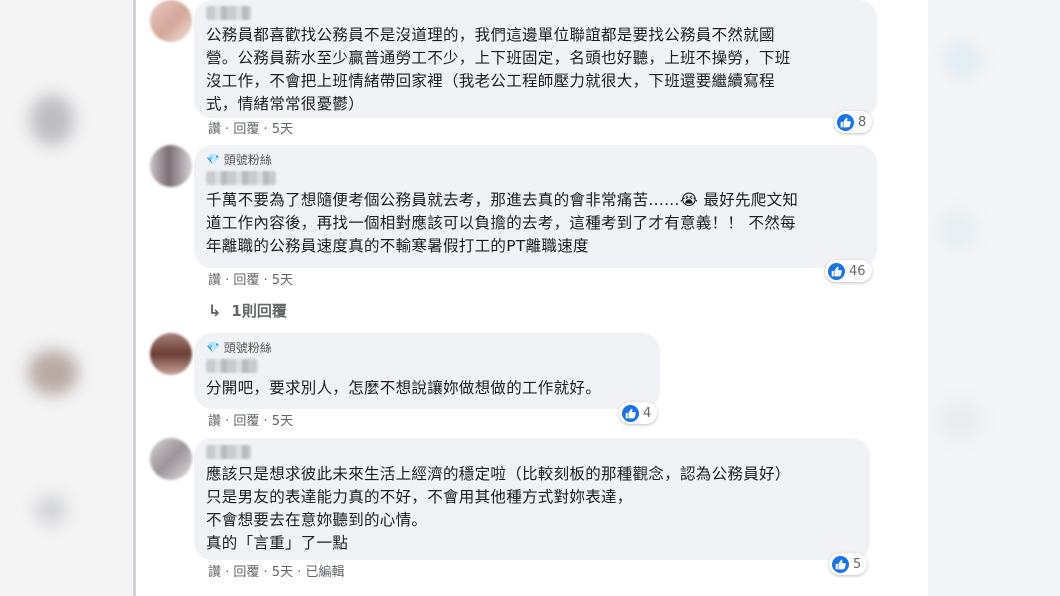 The width and height of the screenshot is (1060, 596). Describe the element at coordinates (427, 371) in the screenshot. I see `comment-bubble: 💎 頭號粉絲 分開吧，要求別人，怎麼不想說讓妳做想做的工作就好。` at that location.